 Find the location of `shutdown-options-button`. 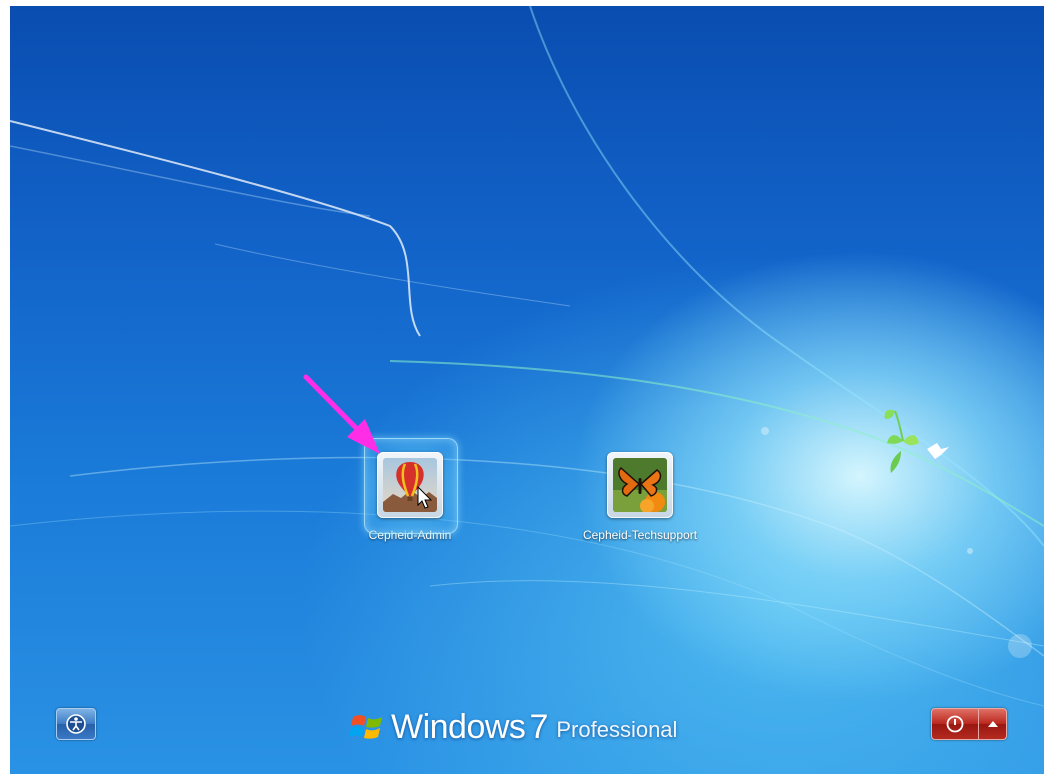

shutdown-options-button is located at coordinates (992, 724).